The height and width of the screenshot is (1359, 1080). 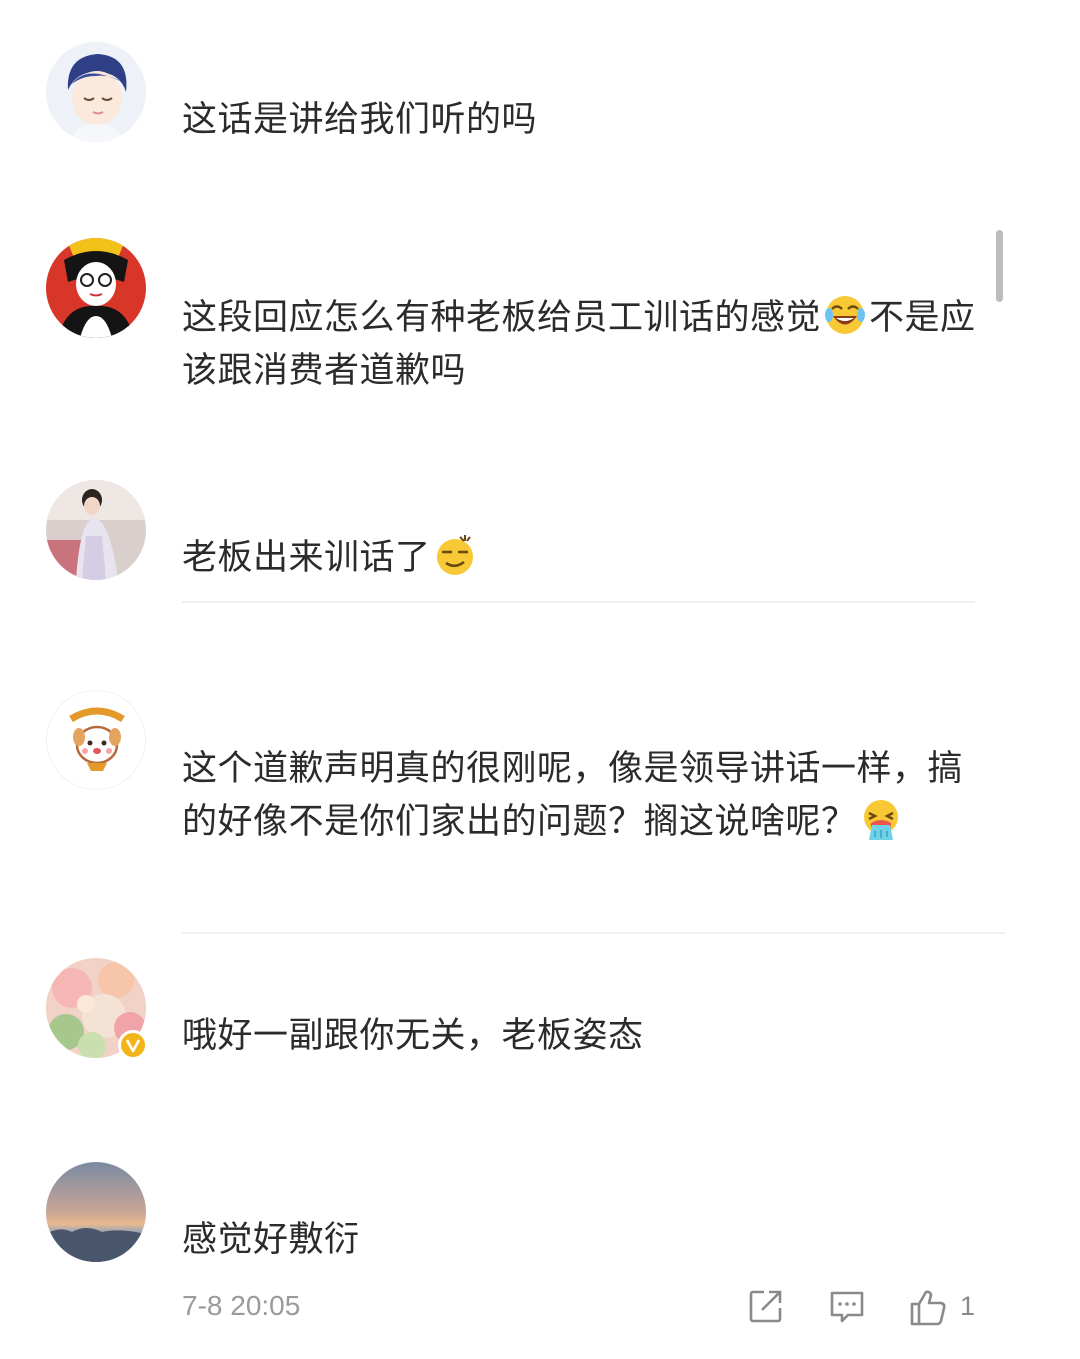 I want to click on laugh-cry-emoji, so click(x=845, y=315).